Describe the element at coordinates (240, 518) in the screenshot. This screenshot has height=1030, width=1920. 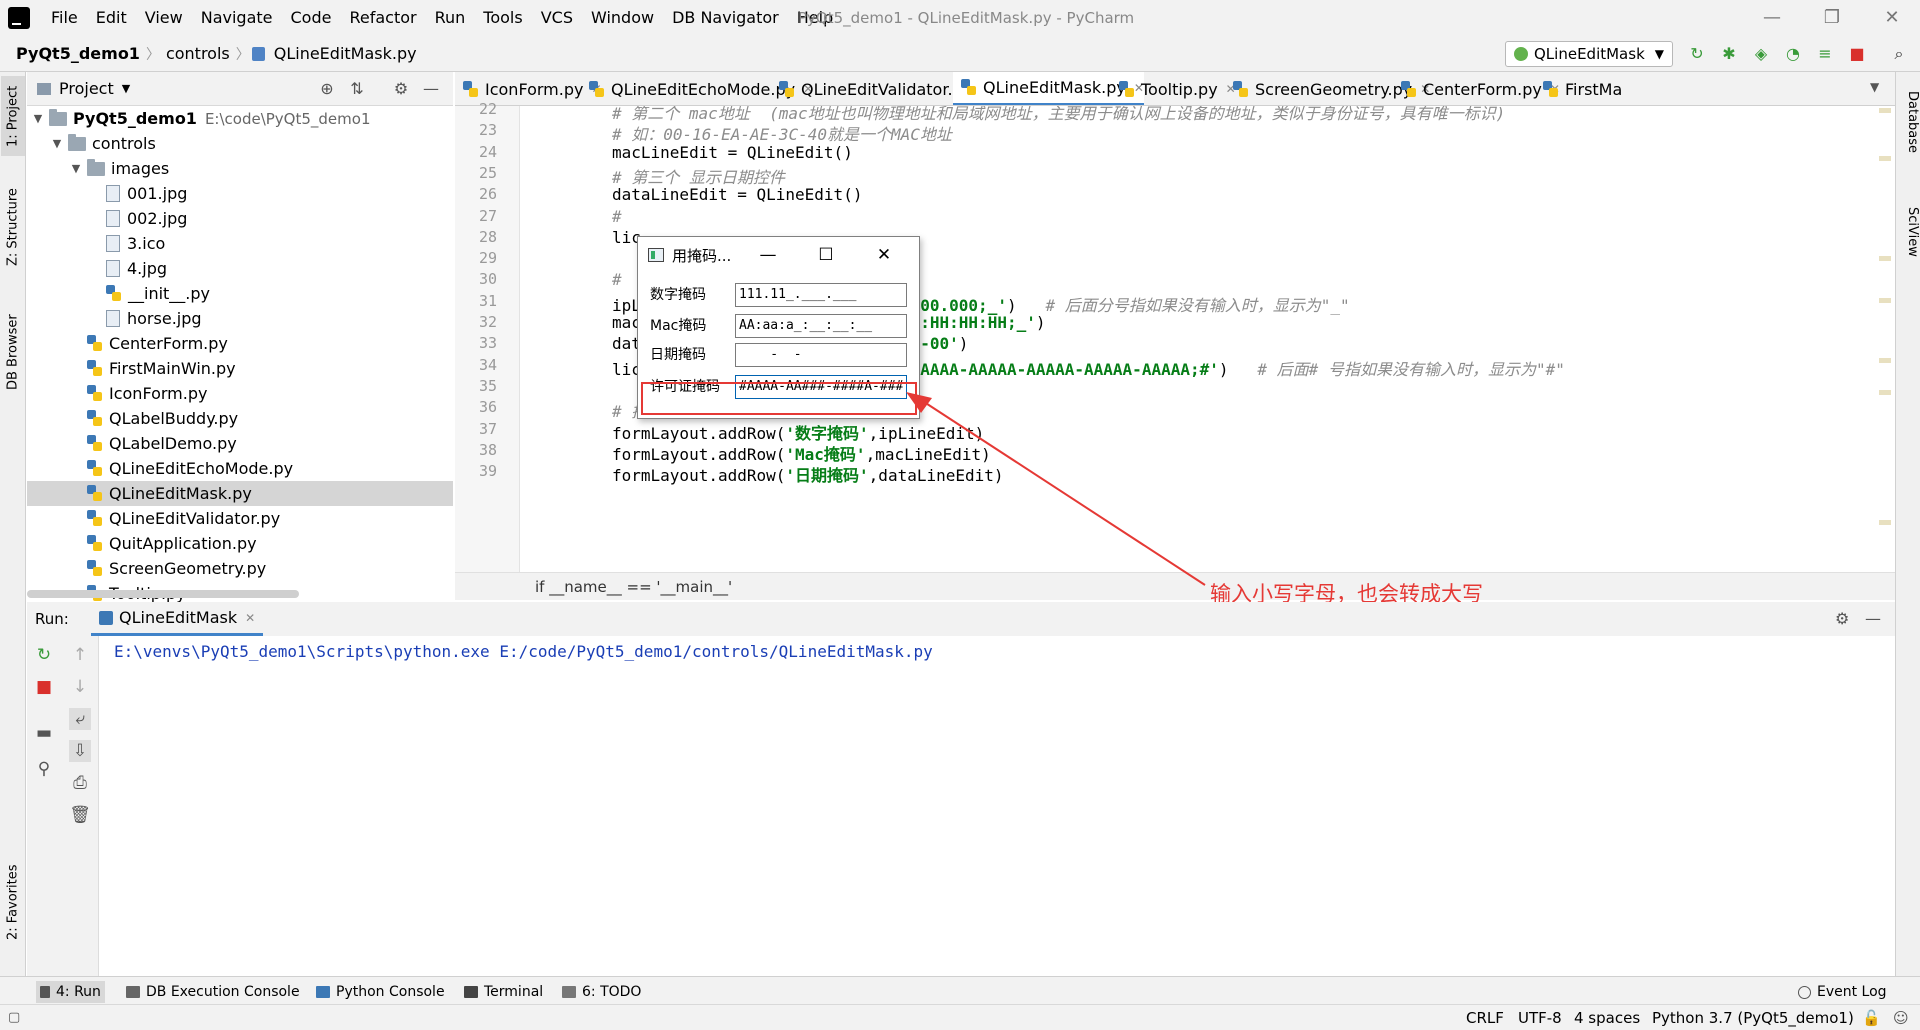
I see `tree-item: QLineEditValidator.py` at that location.